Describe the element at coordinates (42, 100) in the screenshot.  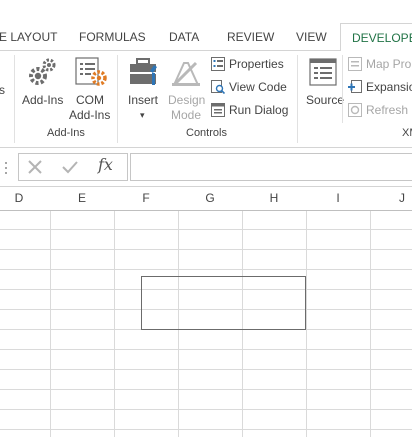
I see `addins-button-label: Add-Ins` at that location.